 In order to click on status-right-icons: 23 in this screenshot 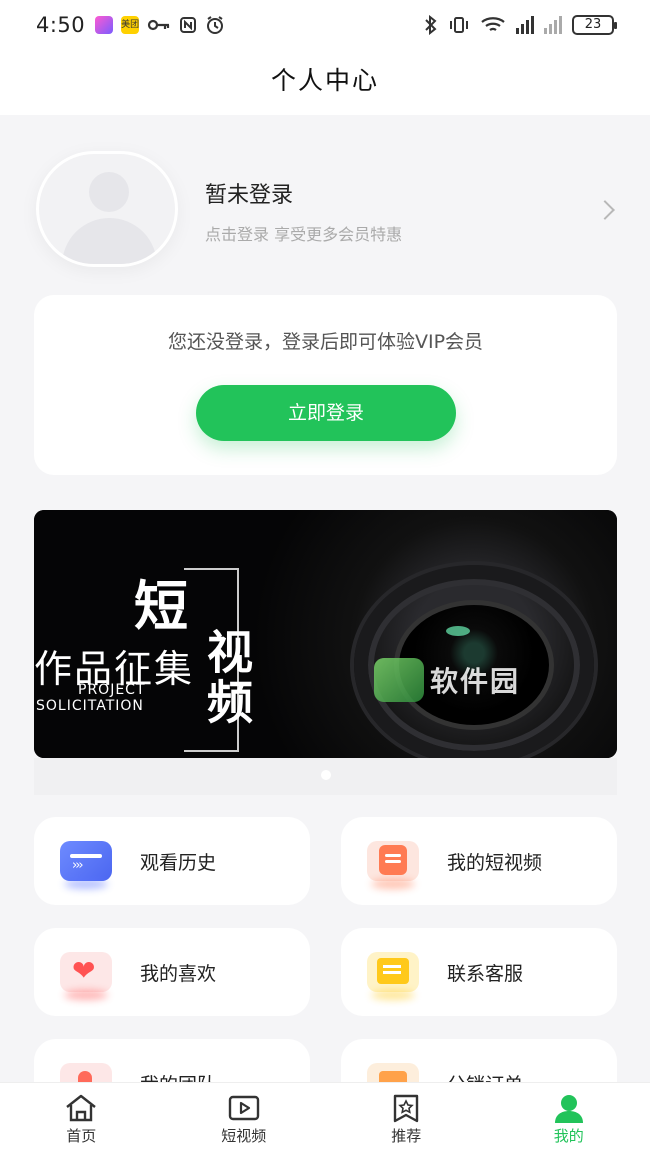, I will do `click(520, 25)`.